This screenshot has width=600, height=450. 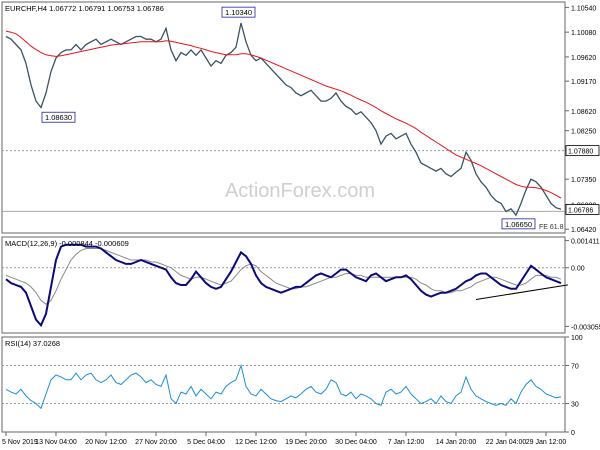 What do you see at coordinates (578, 269) in the screenshot?
I see `macd-y-tick-label: 0.00` at bounding box center [578, 269].